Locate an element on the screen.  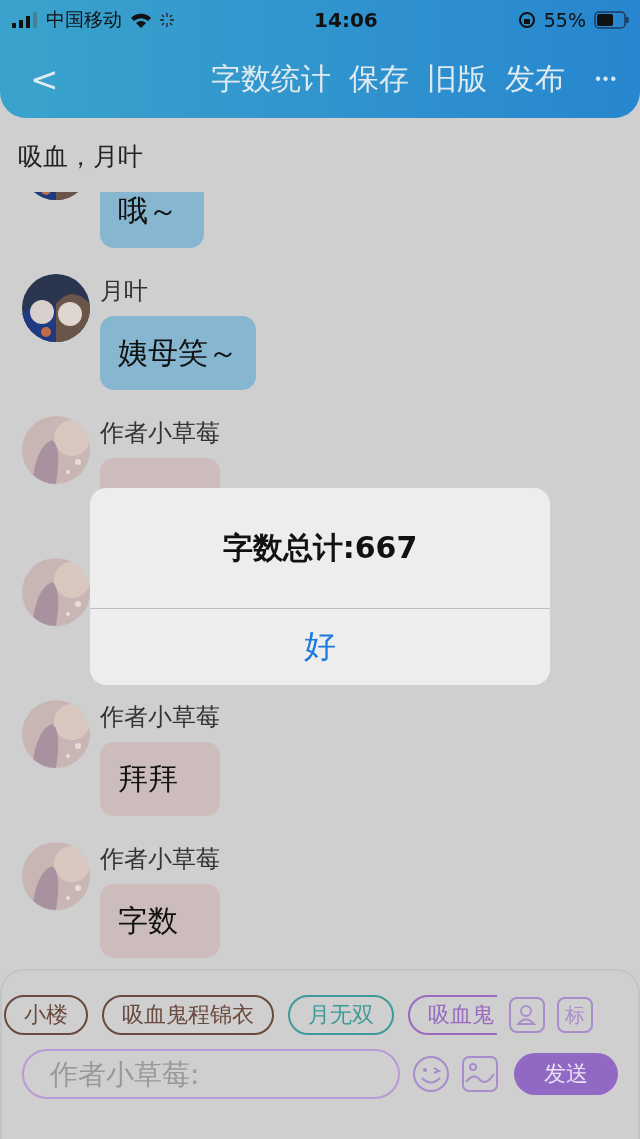
header-action: 发布 is located at coordinates (535, 79).